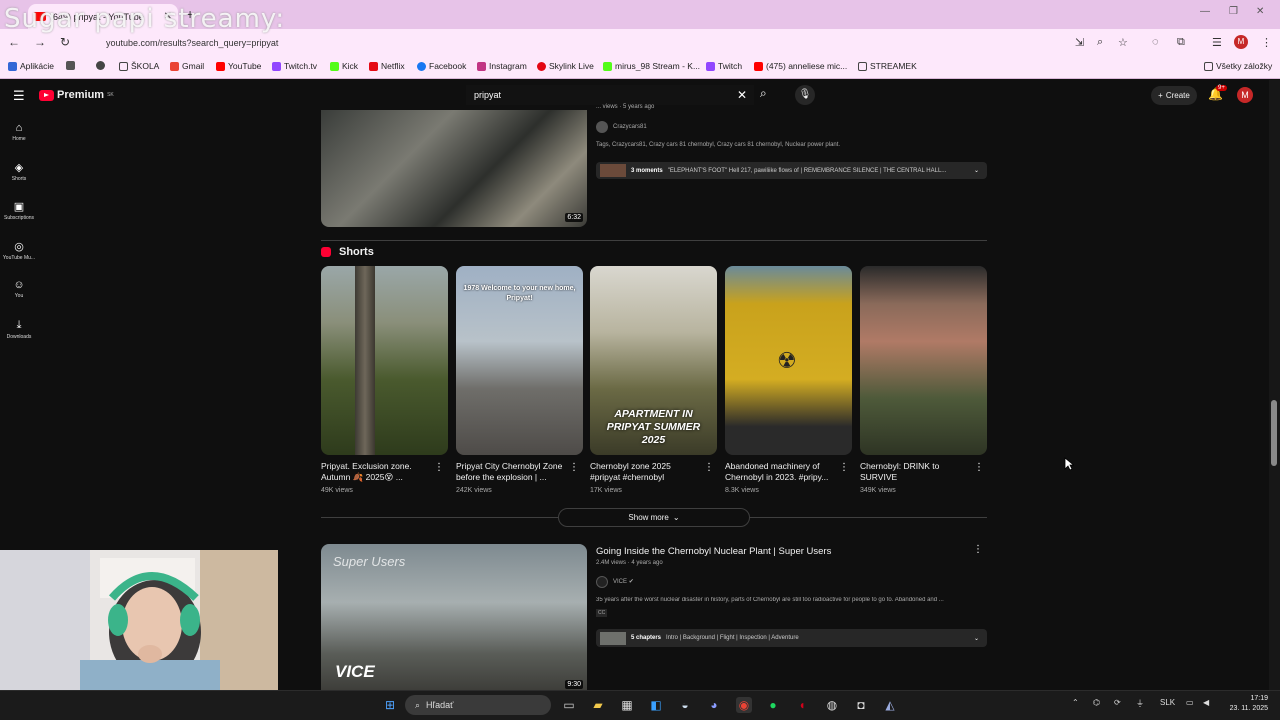  I want to click on extensions-puzzle-icon: ⧉, so click(1181, 42).